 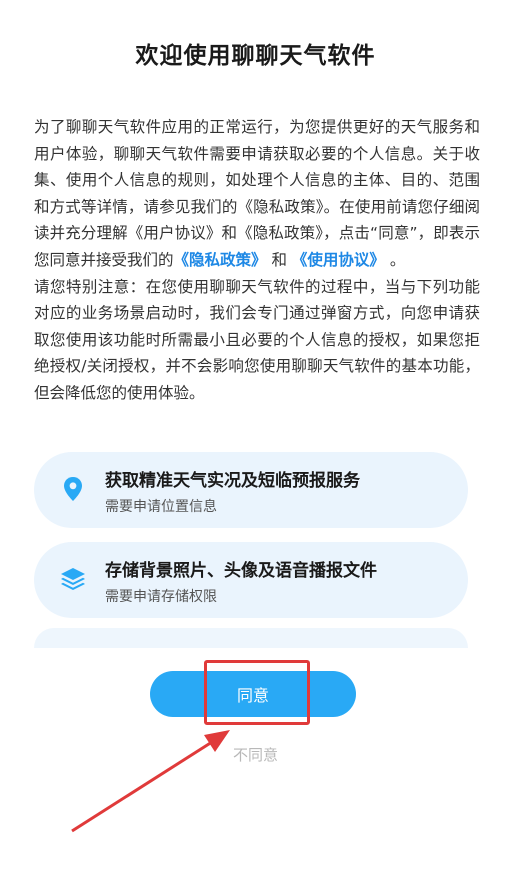 What do you see at coordinates (241, 571) in the screenshot?
I see `permission-title: 存储背景照片、头像及语音播报文件` at bounding box center [241, 571].